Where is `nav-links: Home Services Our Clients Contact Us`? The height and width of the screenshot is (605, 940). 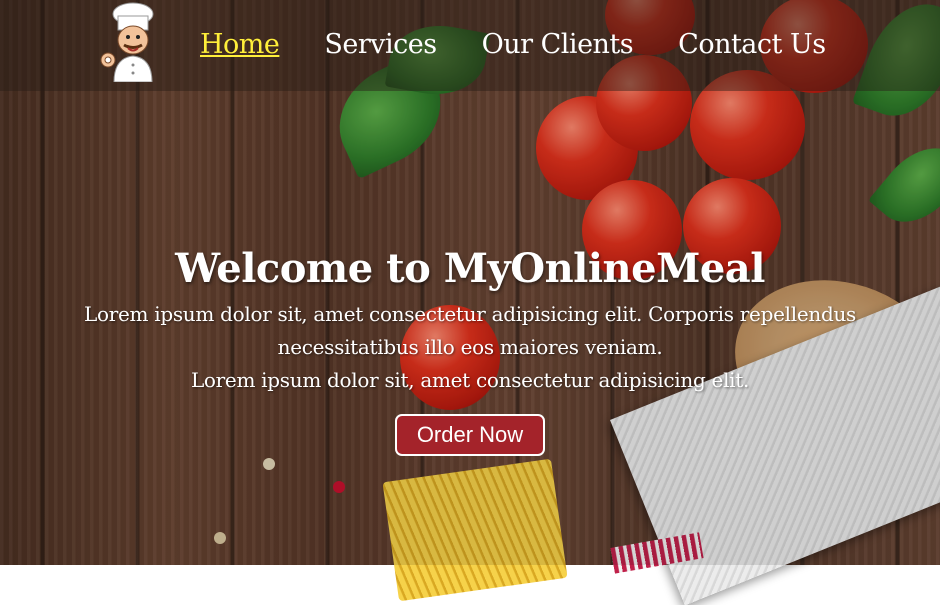 nav-links: Home Services Our Clients Contact Us is located at coordinates (535, 45).